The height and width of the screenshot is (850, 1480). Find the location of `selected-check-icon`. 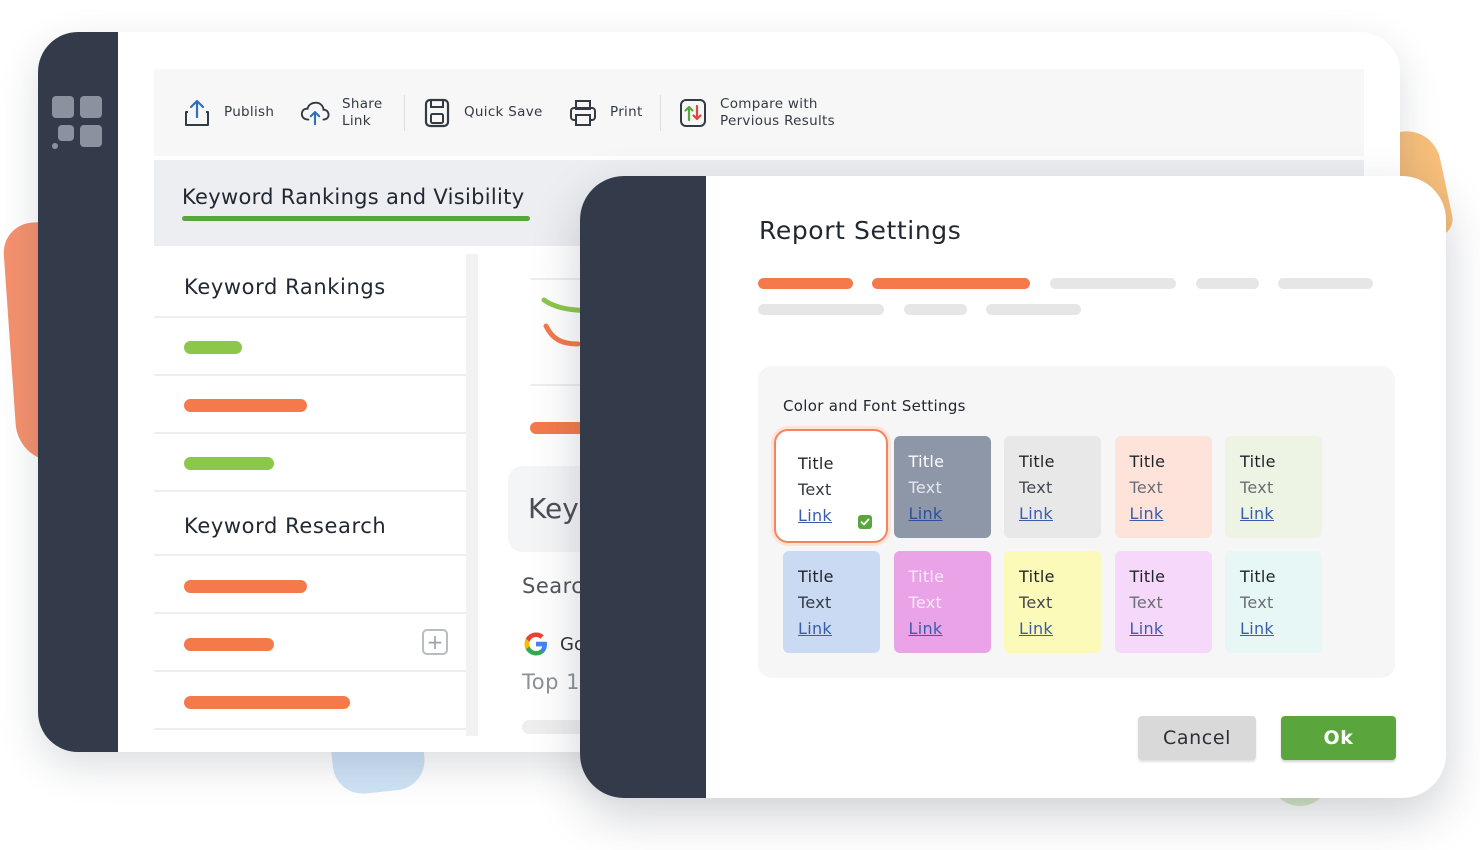

selected-check-icon is located at coordinates (865, 522).